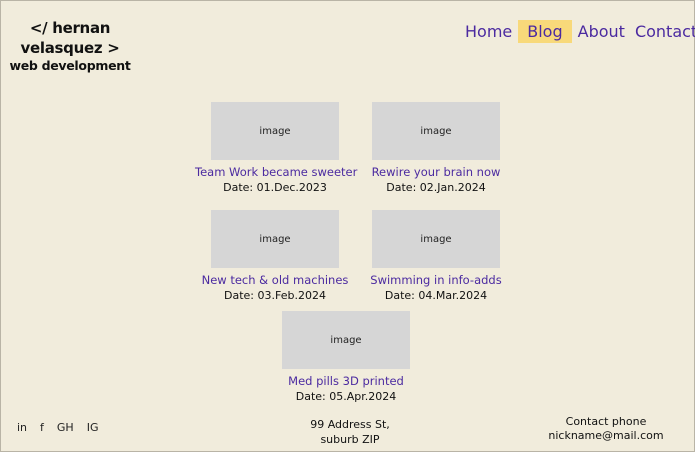  I want to click on nav-about: About, so click(601, 31).